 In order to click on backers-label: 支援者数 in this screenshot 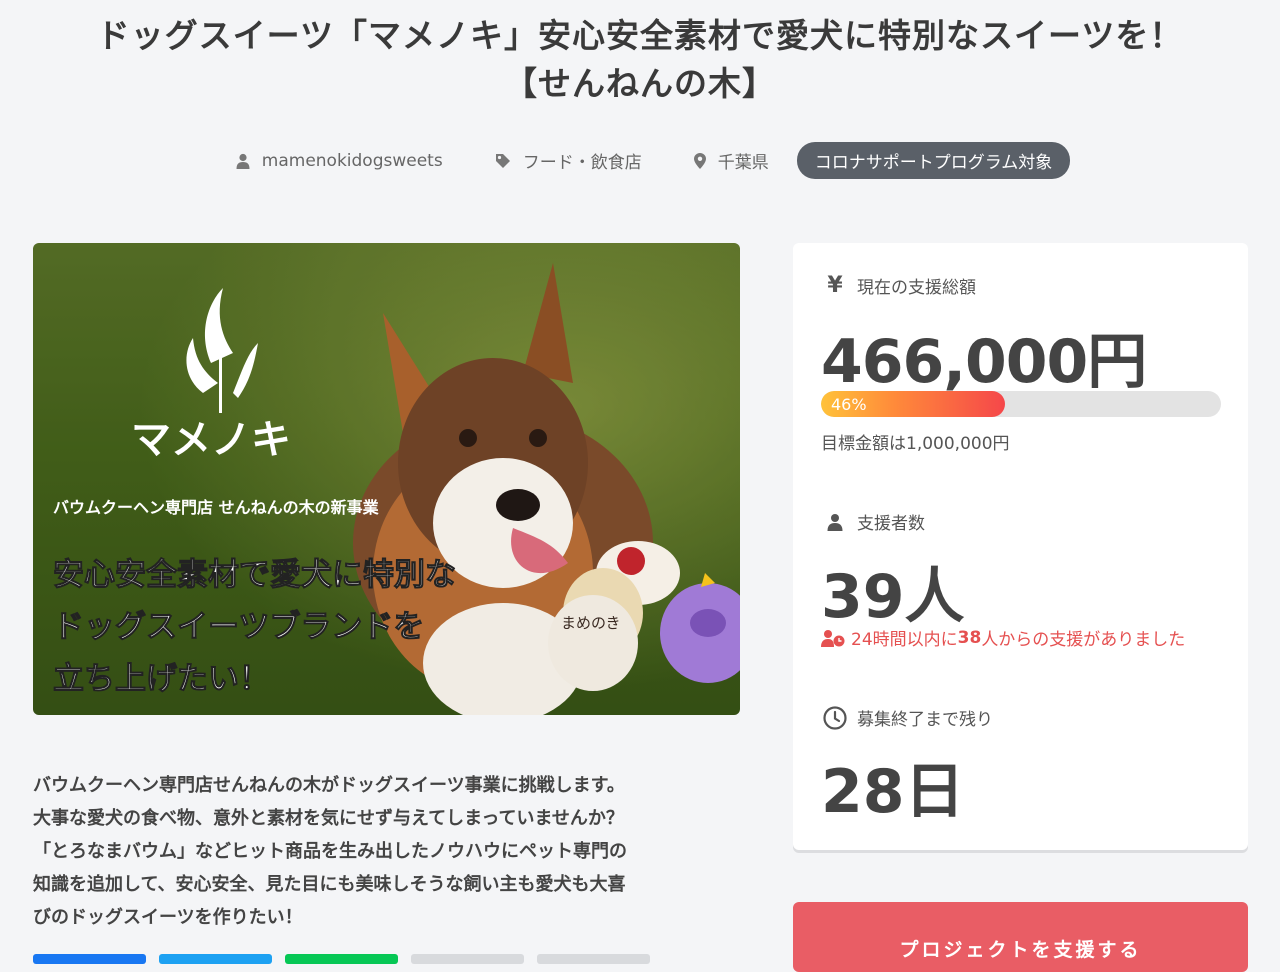, I will do `click(891, 524)`.